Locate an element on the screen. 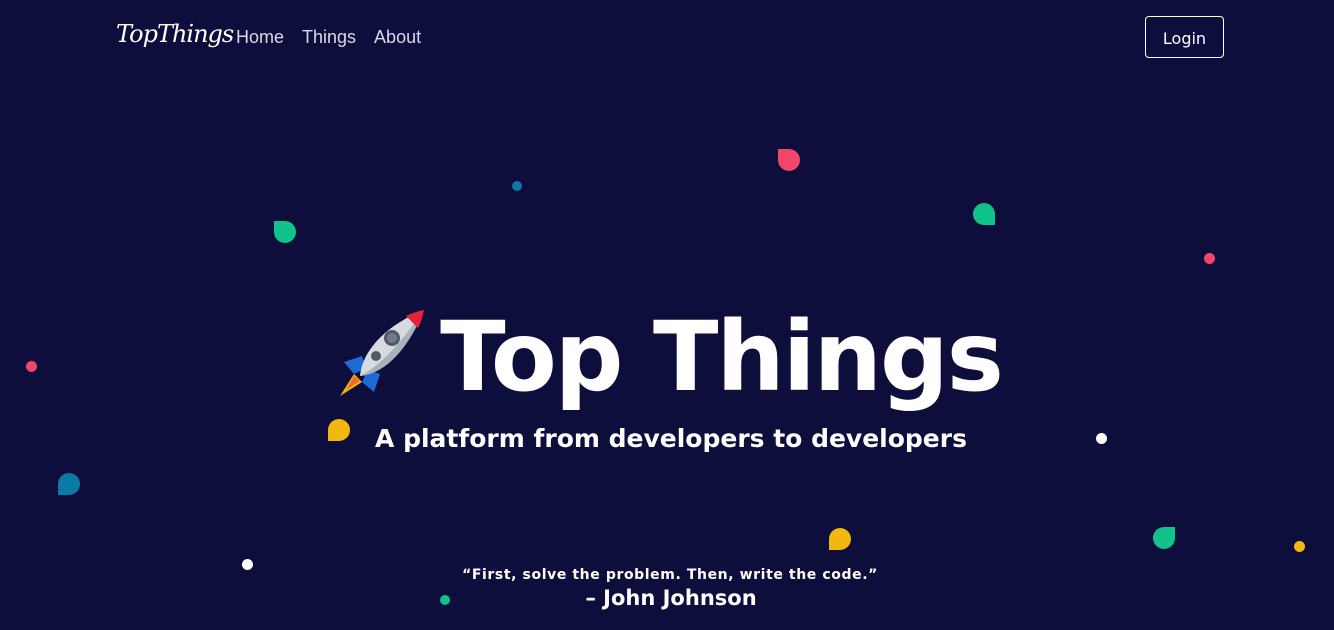  nav-link-things: Things is located at coordinates (329, 37).